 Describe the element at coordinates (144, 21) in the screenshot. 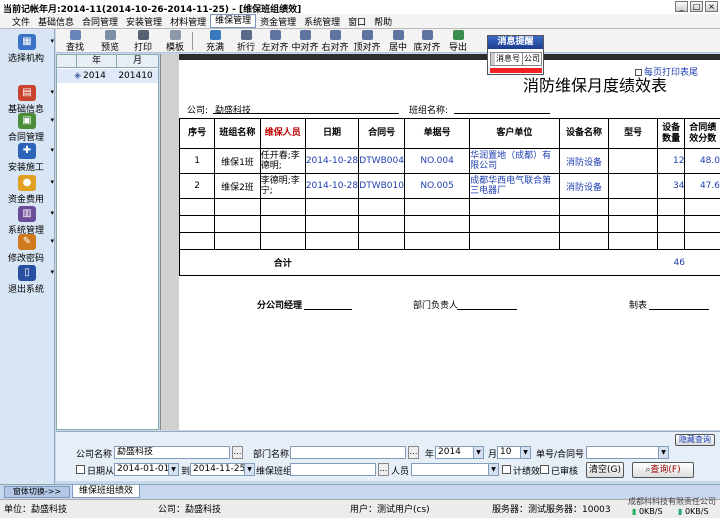

I see `menu-item-3: 安装管理` at that location.